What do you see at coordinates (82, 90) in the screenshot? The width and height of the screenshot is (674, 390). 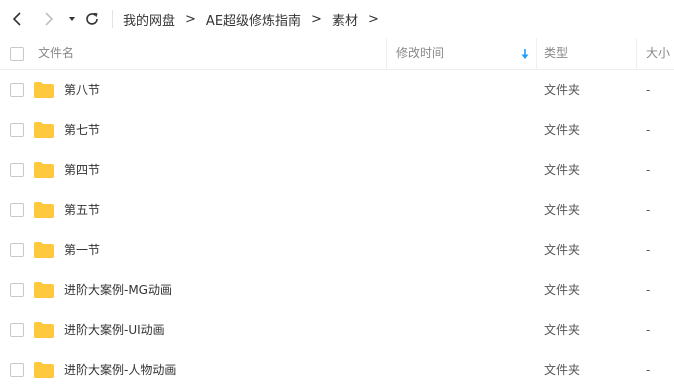 I see `file-name: 第八节` at bounding box center [82, 90].